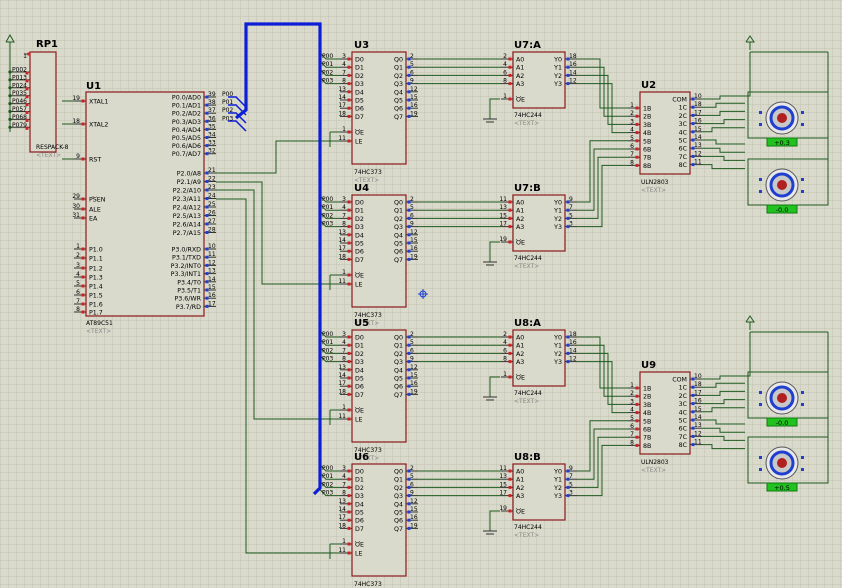 The width and height of the screenshot is (842, 588). Describe the element at coordinates (782, 143) in the screenshot. I see `motor-value: +0.3` at that location.